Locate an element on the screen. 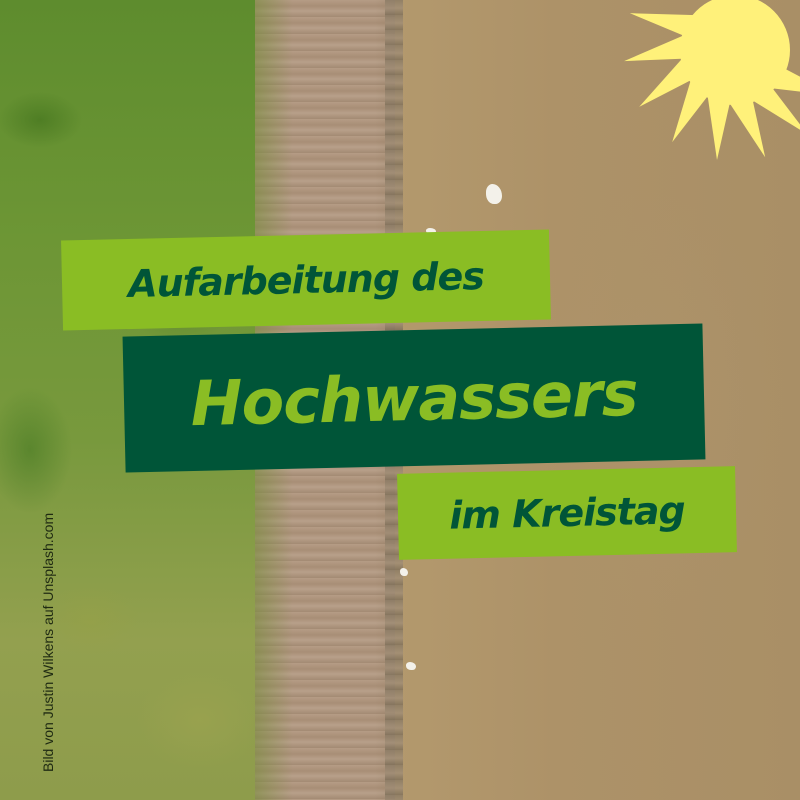 The image size is (800, 800). title-line-1: Aufarbeitung des is located at coordinates (306, 280).